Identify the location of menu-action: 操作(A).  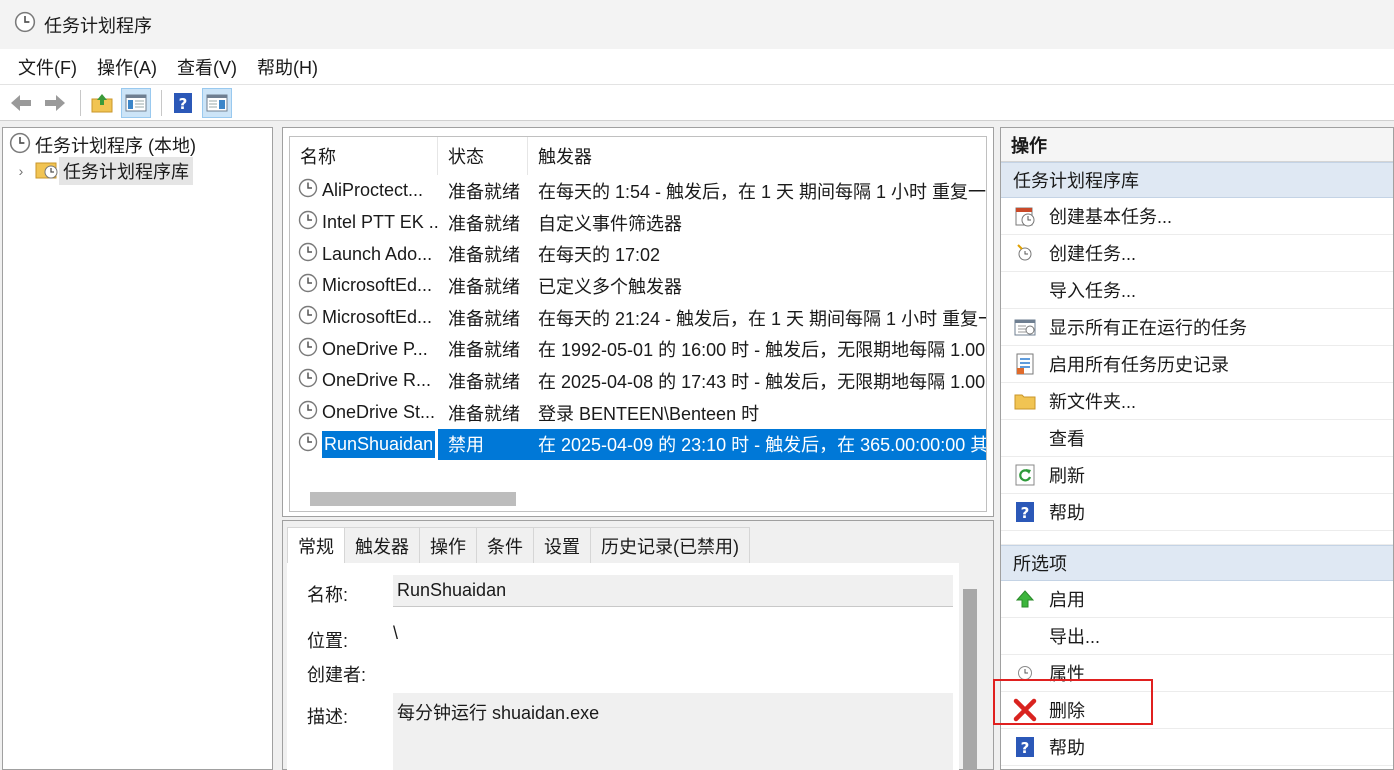
(127, 67).